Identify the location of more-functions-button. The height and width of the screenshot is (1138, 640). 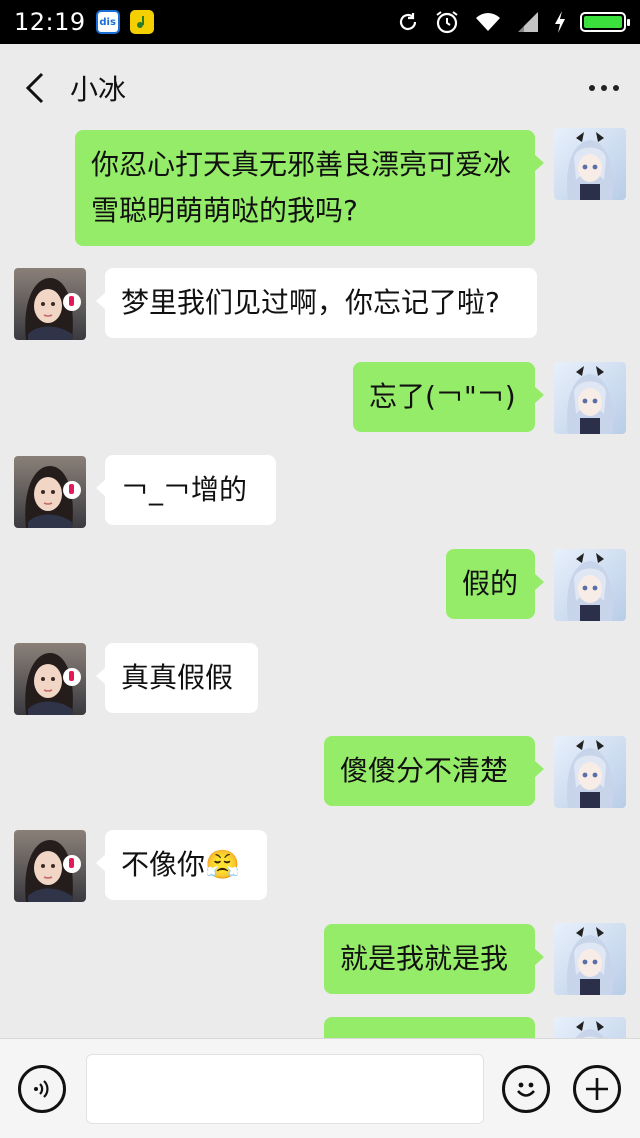
(597, 1089).